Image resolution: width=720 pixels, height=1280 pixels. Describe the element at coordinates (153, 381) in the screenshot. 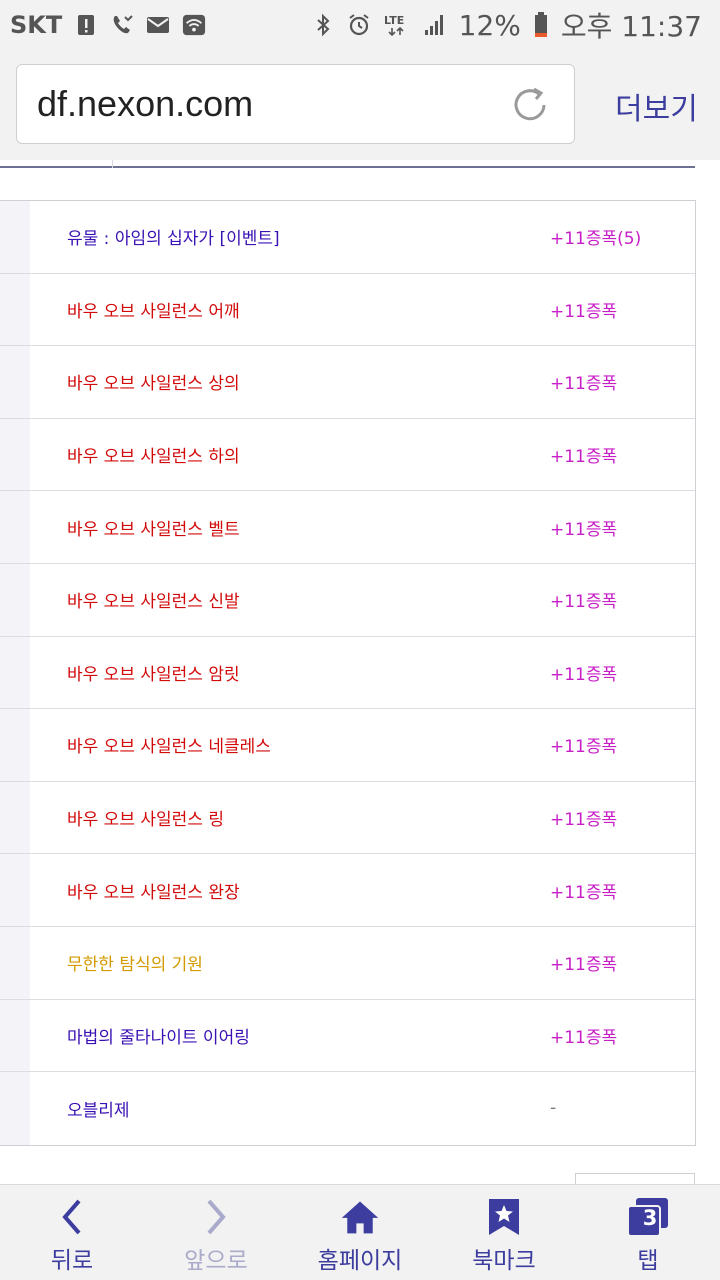

I see `item-name: 바우 오브 사일런스 상의` at that location.